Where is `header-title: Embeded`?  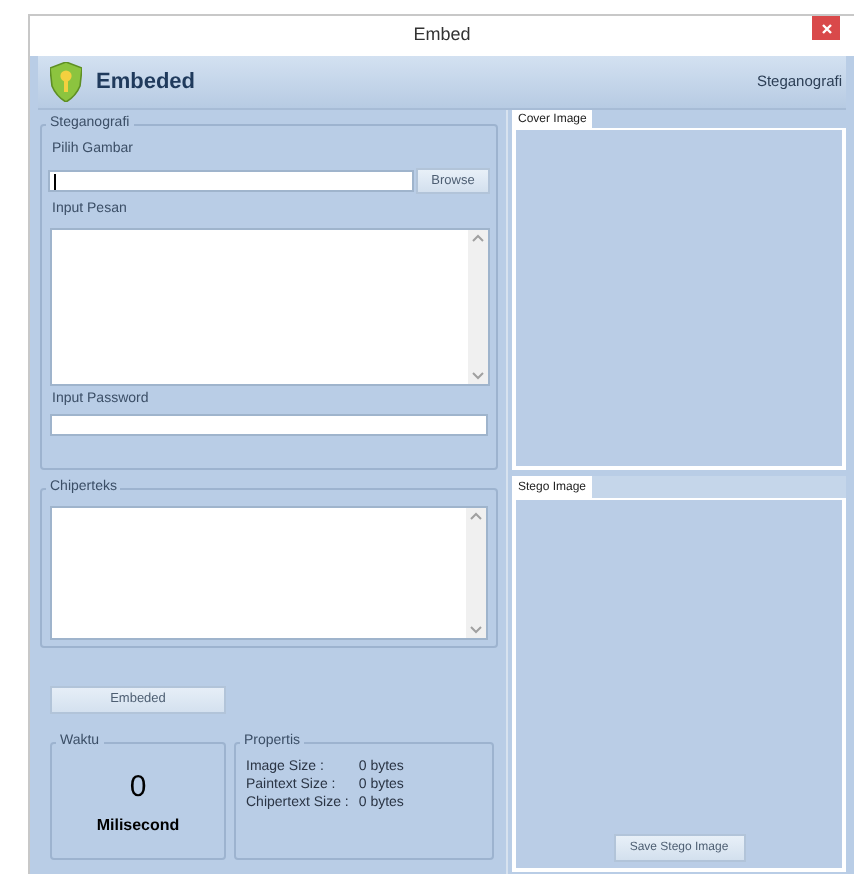
header-title: Embeded is located at coordinates (146, 82).